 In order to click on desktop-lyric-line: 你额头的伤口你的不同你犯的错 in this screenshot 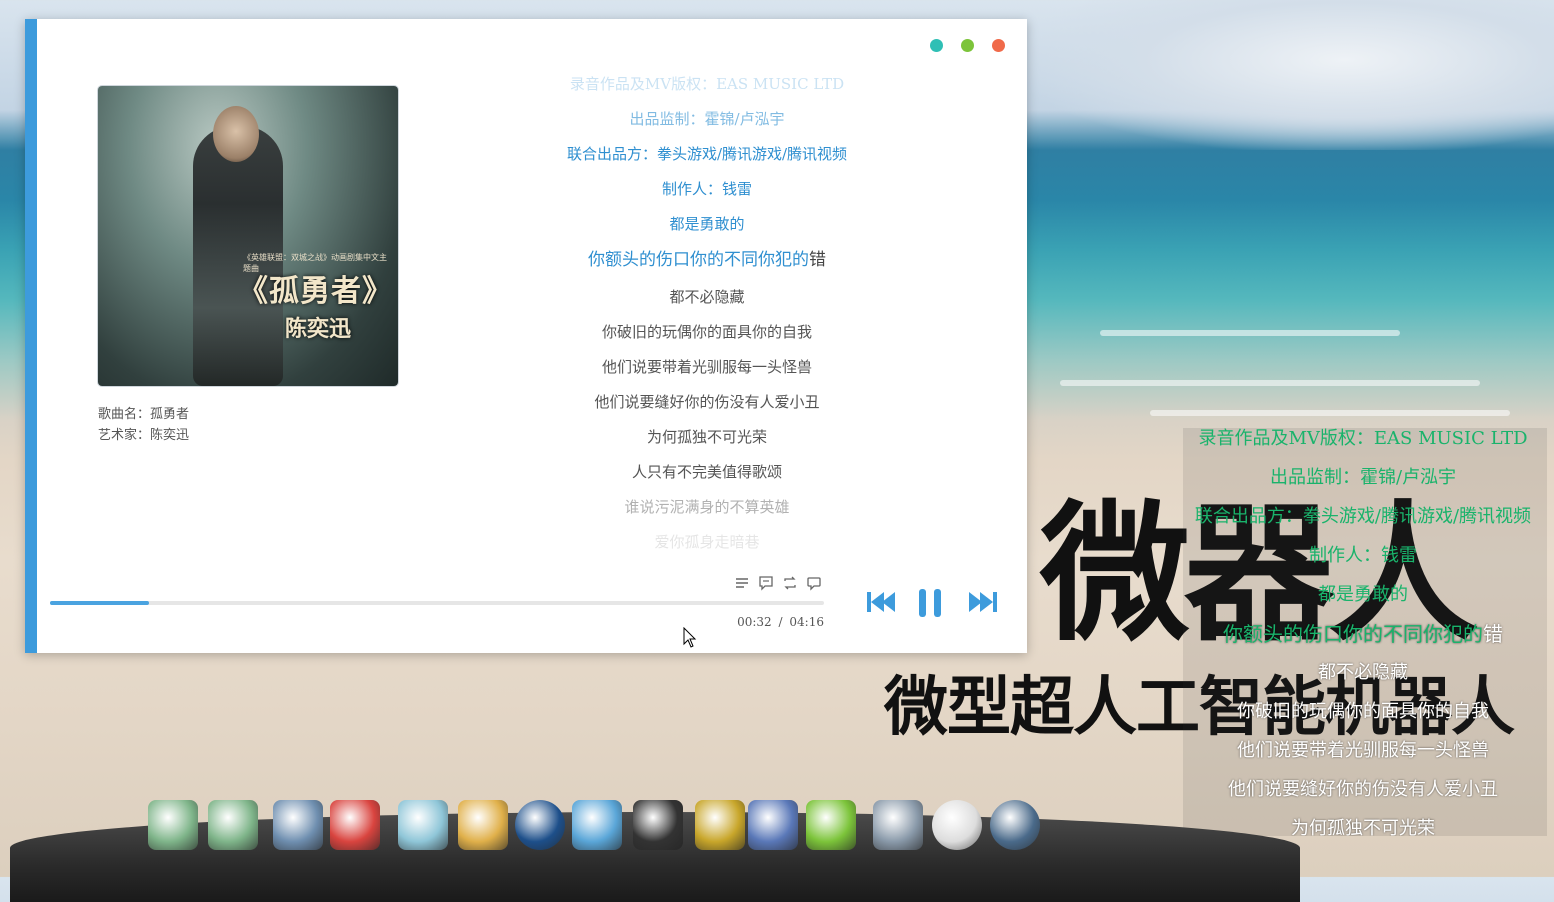, I will do `click(1365, 634)`.